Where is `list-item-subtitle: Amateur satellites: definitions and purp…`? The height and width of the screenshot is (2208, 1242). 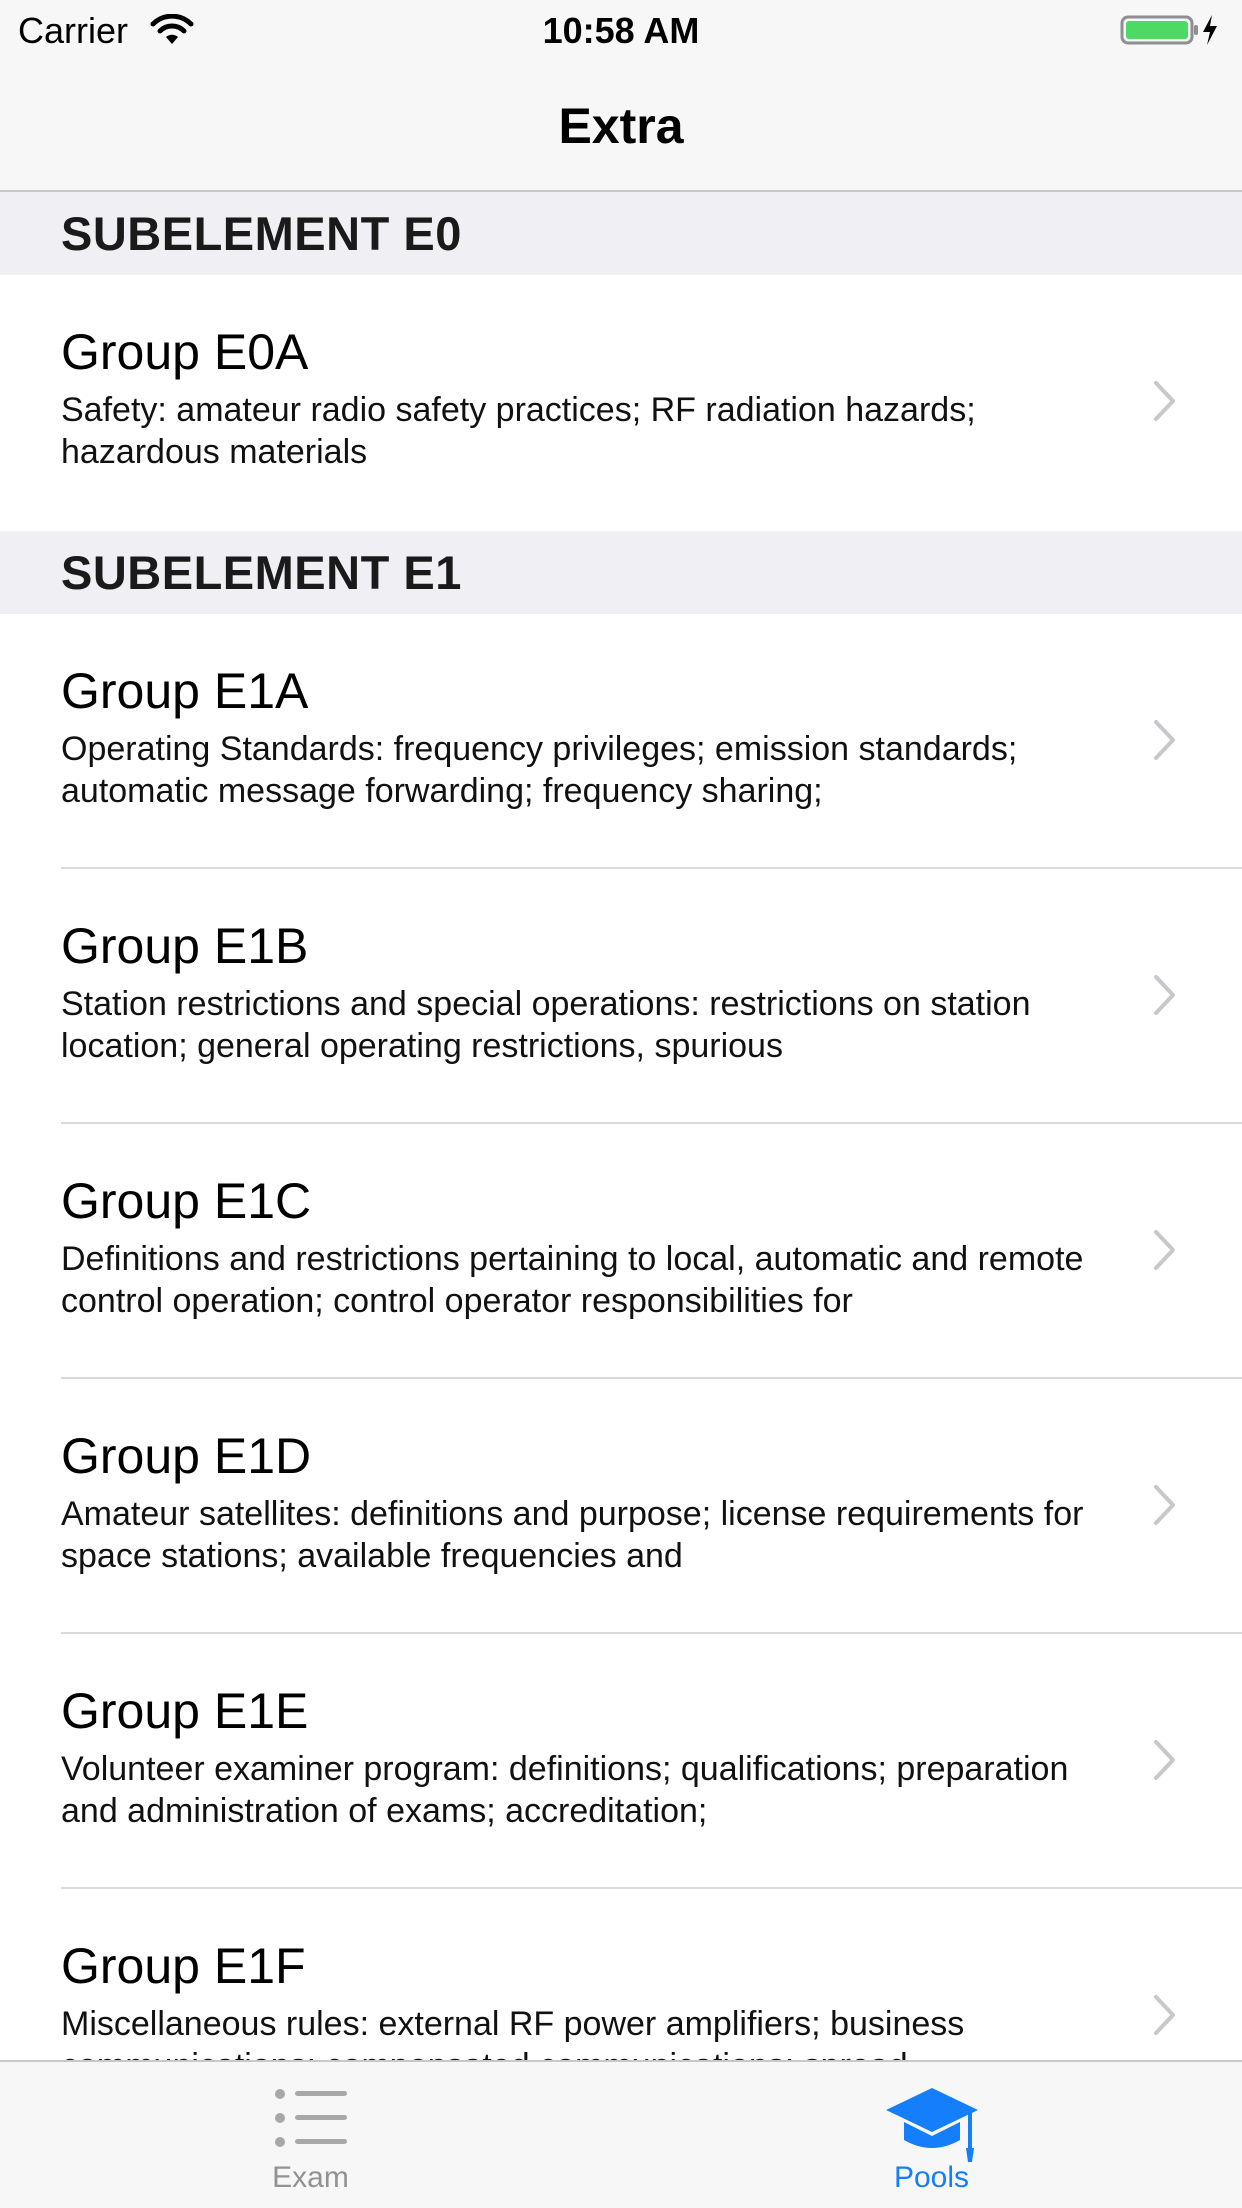 list-item-subtitle: Amateur satellites: definitions and purp… is located at coordinates (572, 1535).